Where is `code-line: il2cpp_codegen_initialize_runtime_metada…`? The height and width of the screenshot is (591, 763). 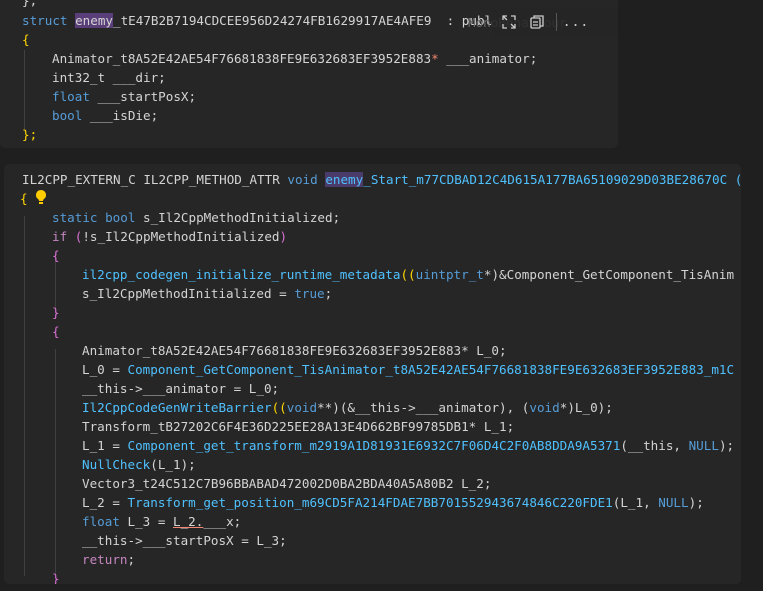 code-line: il2cpp_codegen_initialize_runtime_metada… is located at coordinates (408, 274).